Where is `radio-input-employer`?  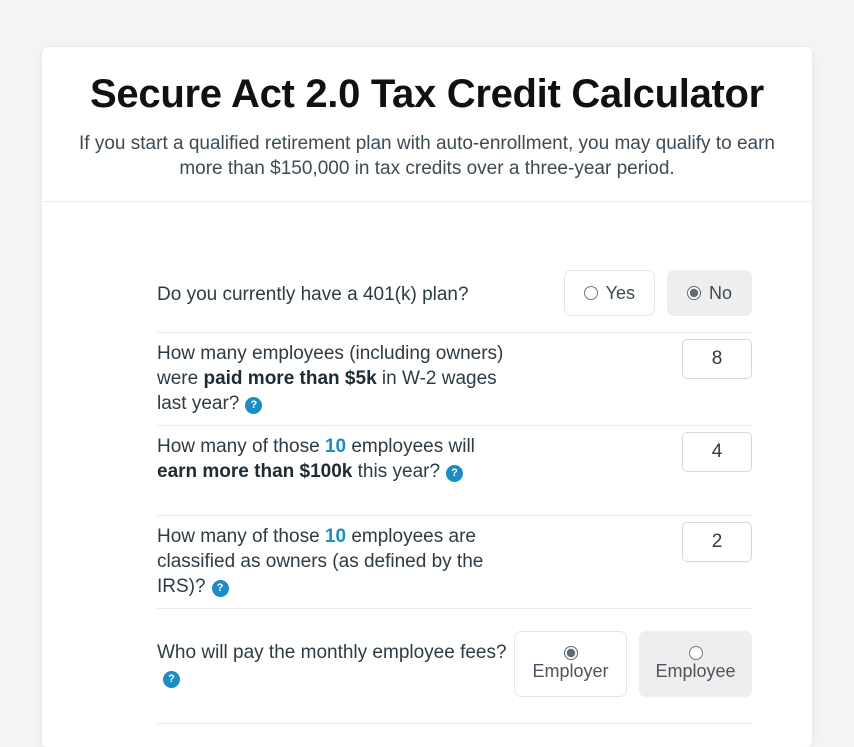 radio-input-employer is located at coordinates (570, 653).